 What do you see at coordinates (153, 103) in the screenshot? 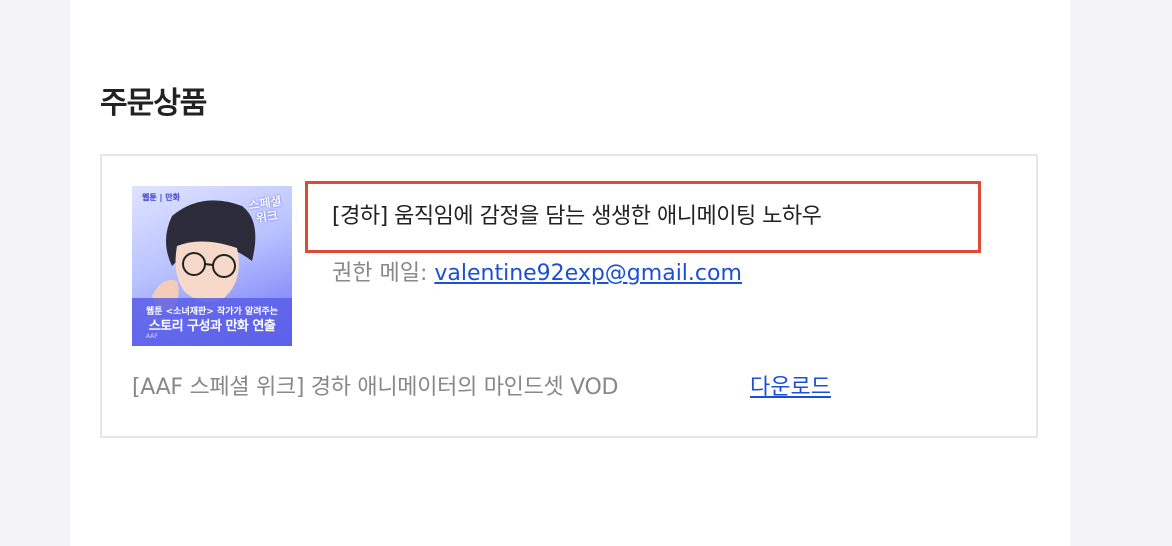
I see `section-title: 주문상품` at bounding box center [153, 103].